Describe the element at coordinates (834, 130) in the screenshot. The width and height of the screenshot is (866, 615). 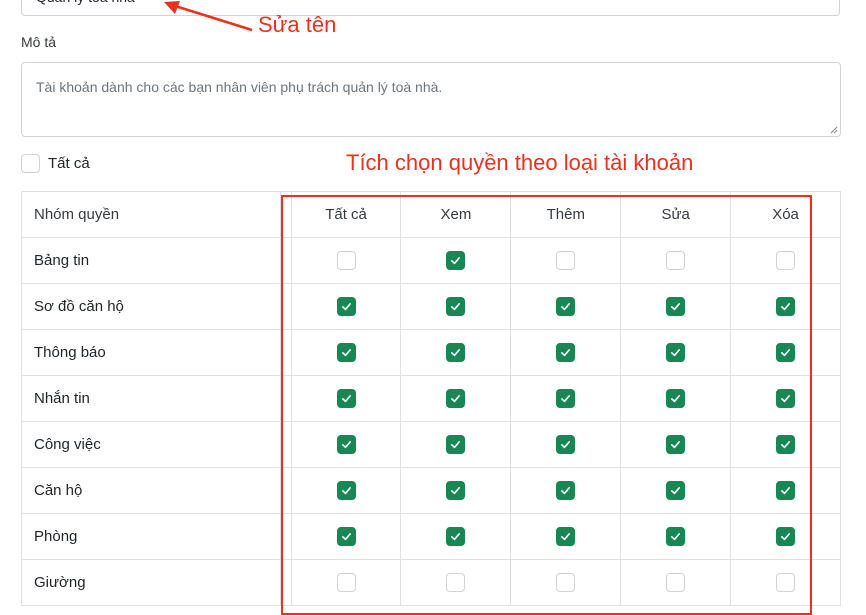
I see `resize-grip-icon` at that location.